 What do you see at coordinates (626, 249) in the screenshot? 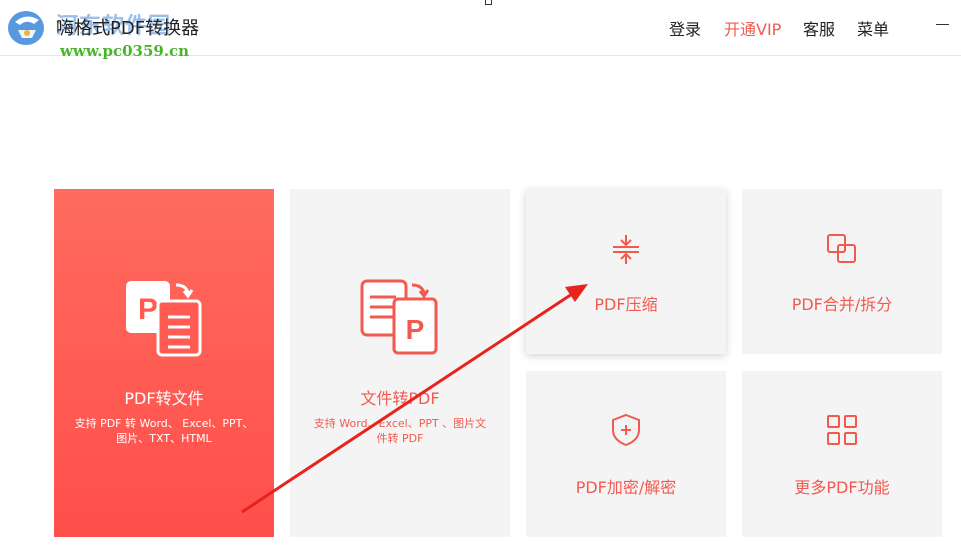
I see `compress-icon` at bounding box center [626, 249].